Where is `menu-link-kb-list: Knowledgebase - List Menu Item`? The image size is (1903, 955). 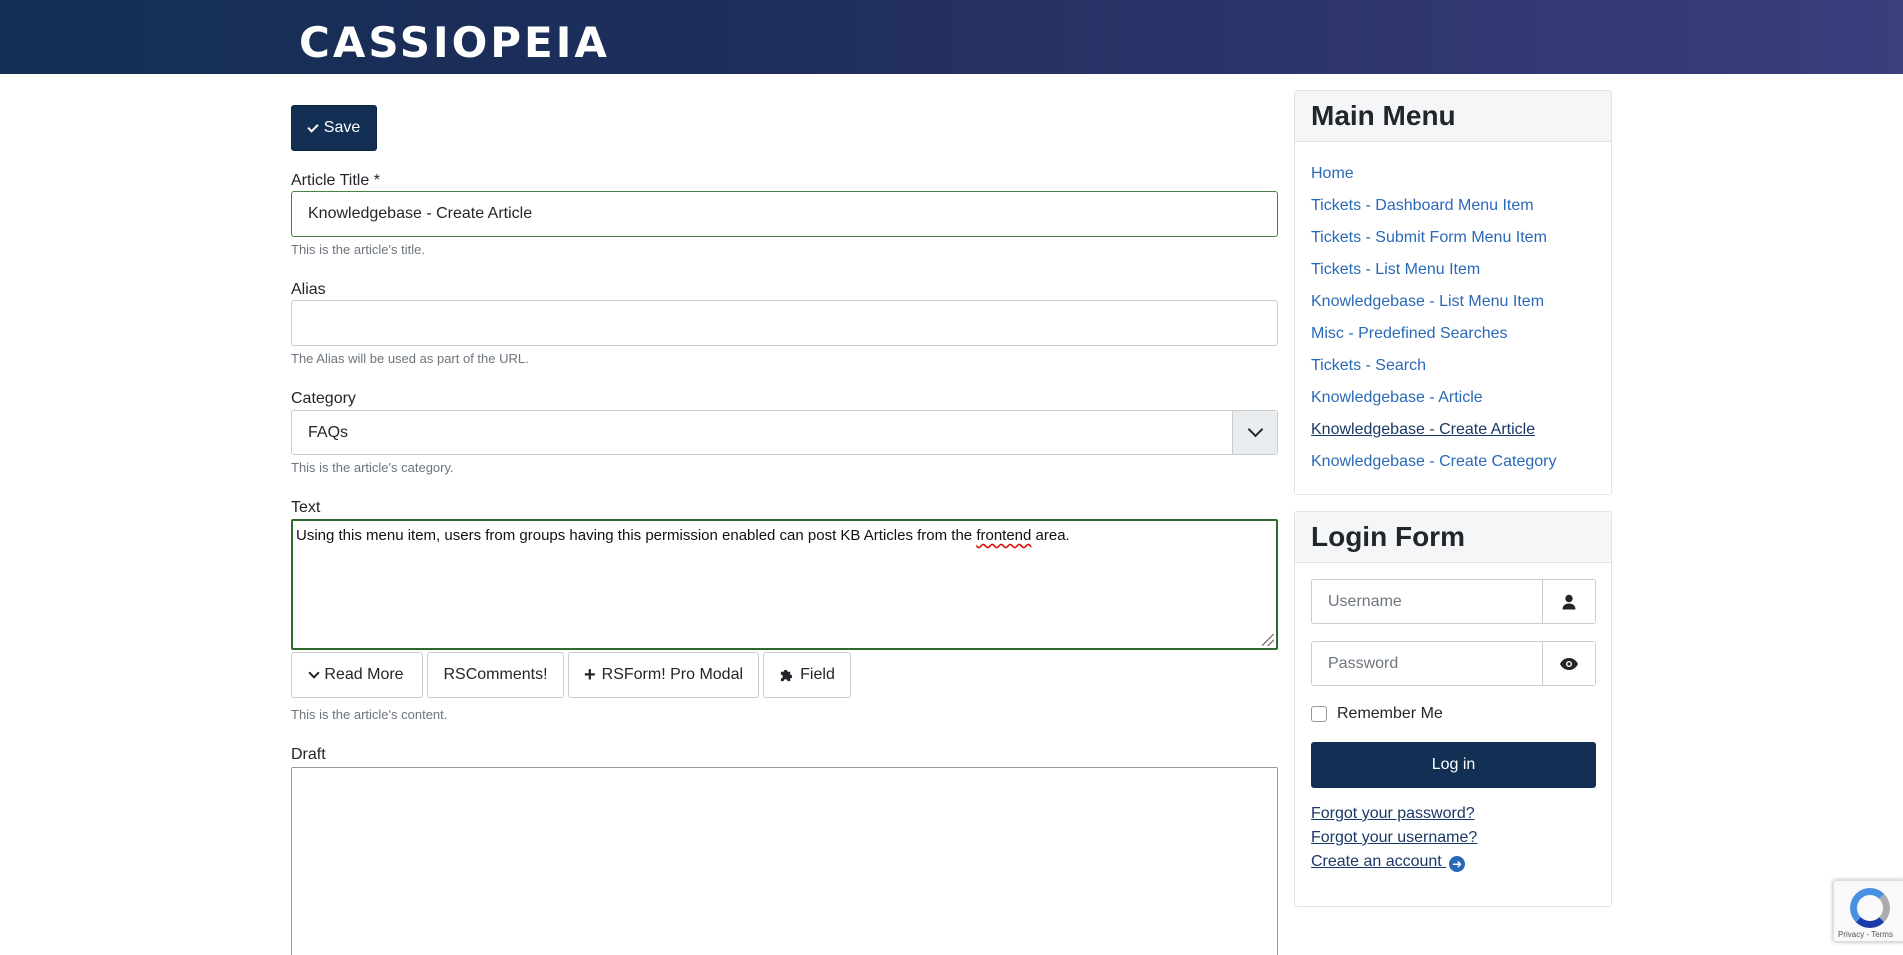 menu-link-kb-list: Knowledgebase - List Menu Item is located at coordinates (1427, 302).